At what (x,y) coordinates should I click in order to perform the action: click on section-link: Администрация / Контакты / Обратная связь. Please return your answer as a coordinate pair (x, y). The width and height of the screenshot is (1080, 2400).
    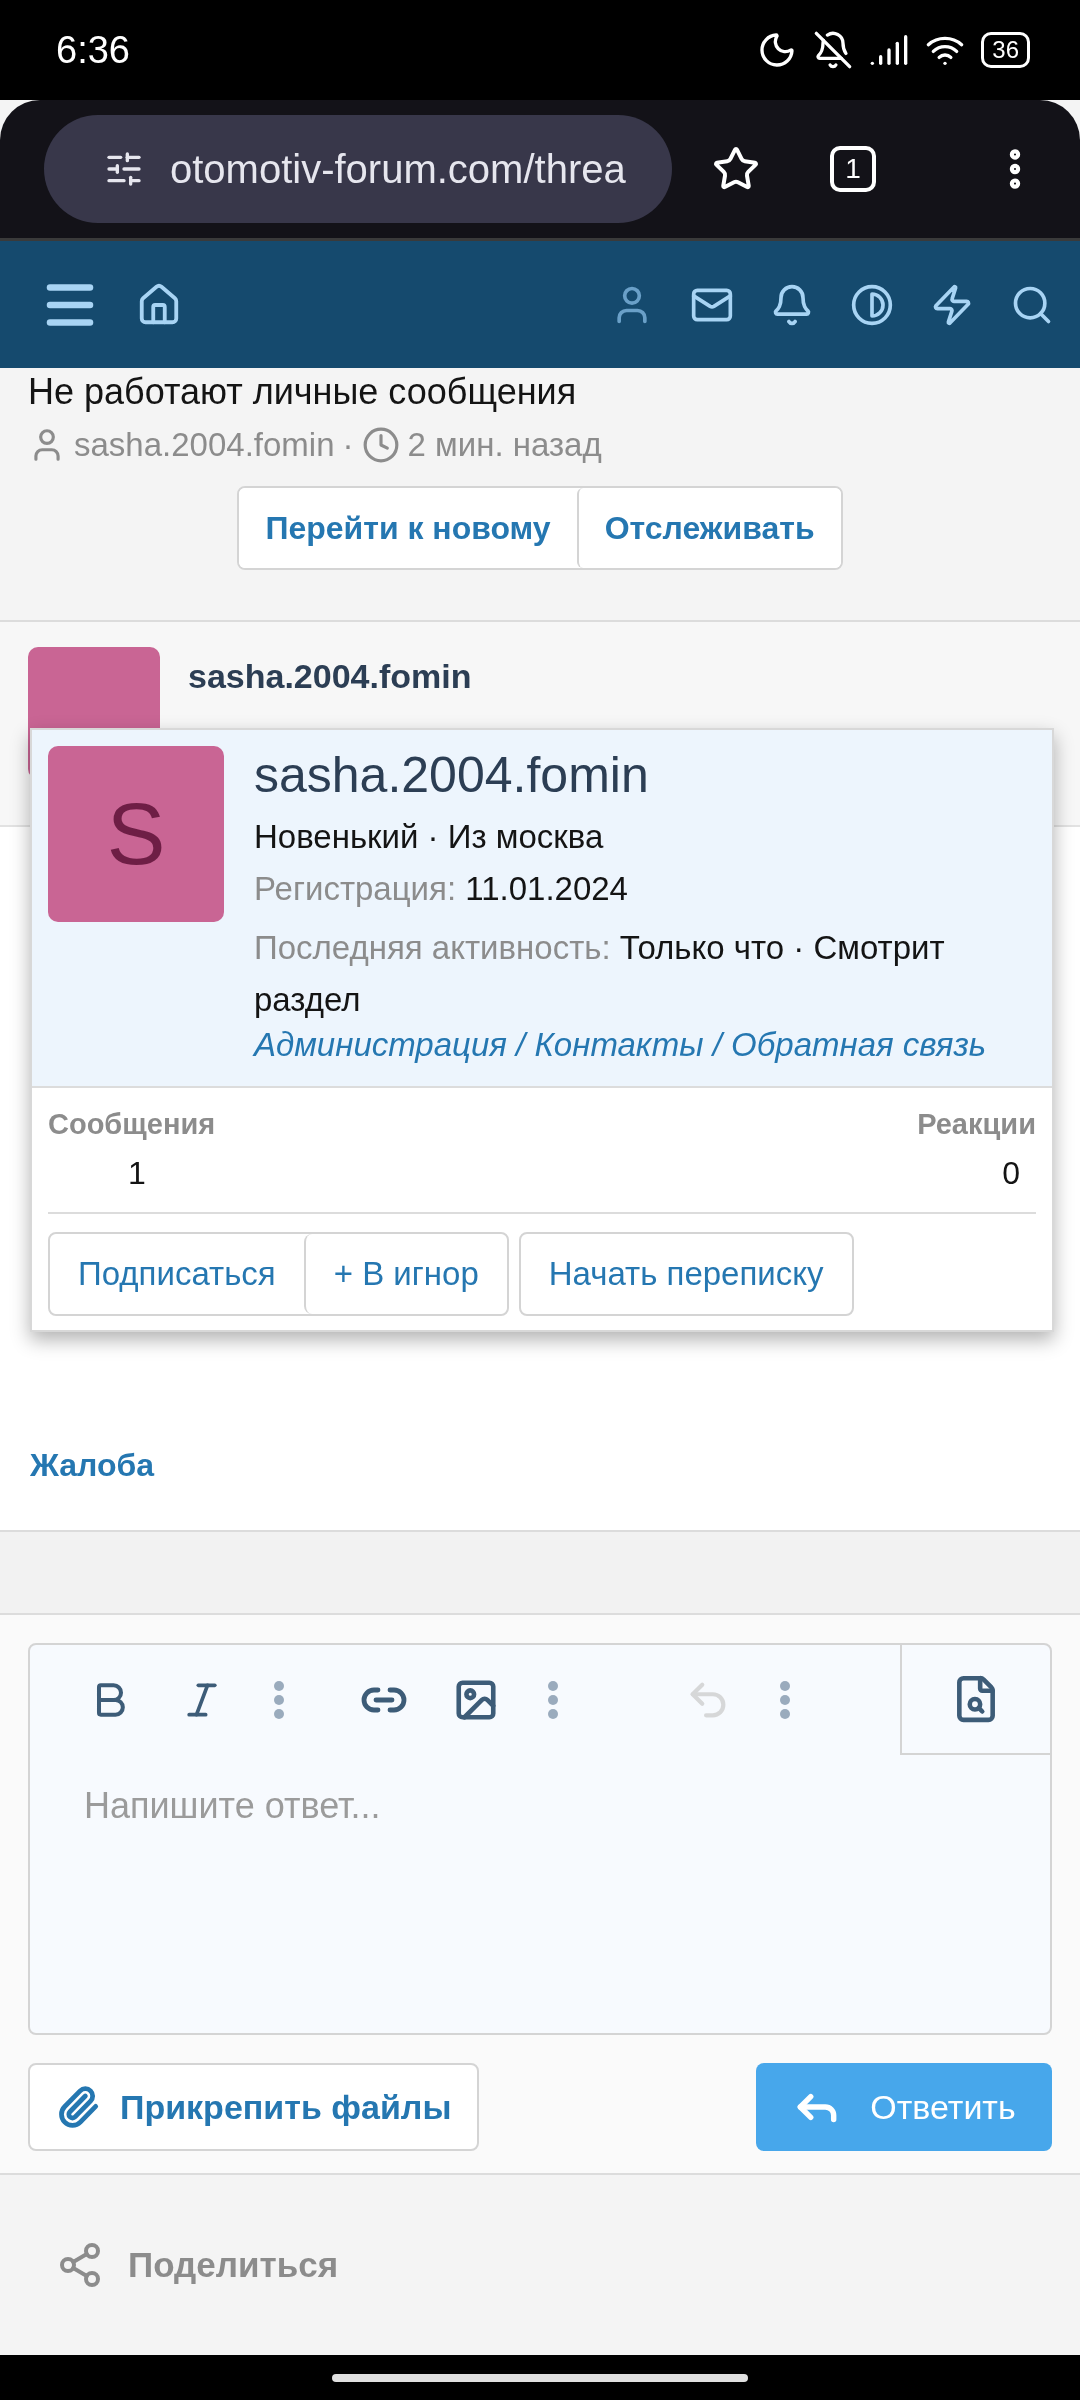
    Looking at the image, I should click on (645, 1045).